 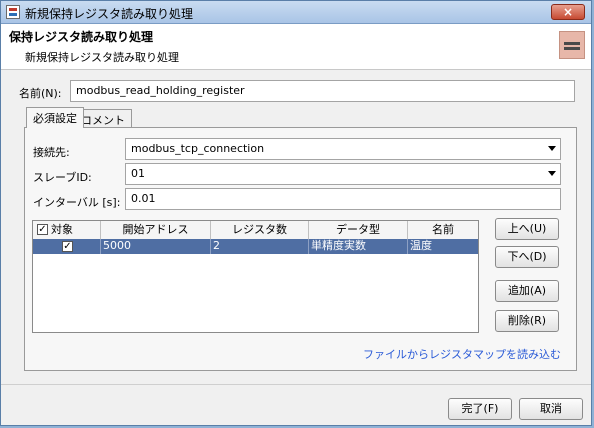 I want to click on column-target: ✓ 対象, so click(x=67, y=230).